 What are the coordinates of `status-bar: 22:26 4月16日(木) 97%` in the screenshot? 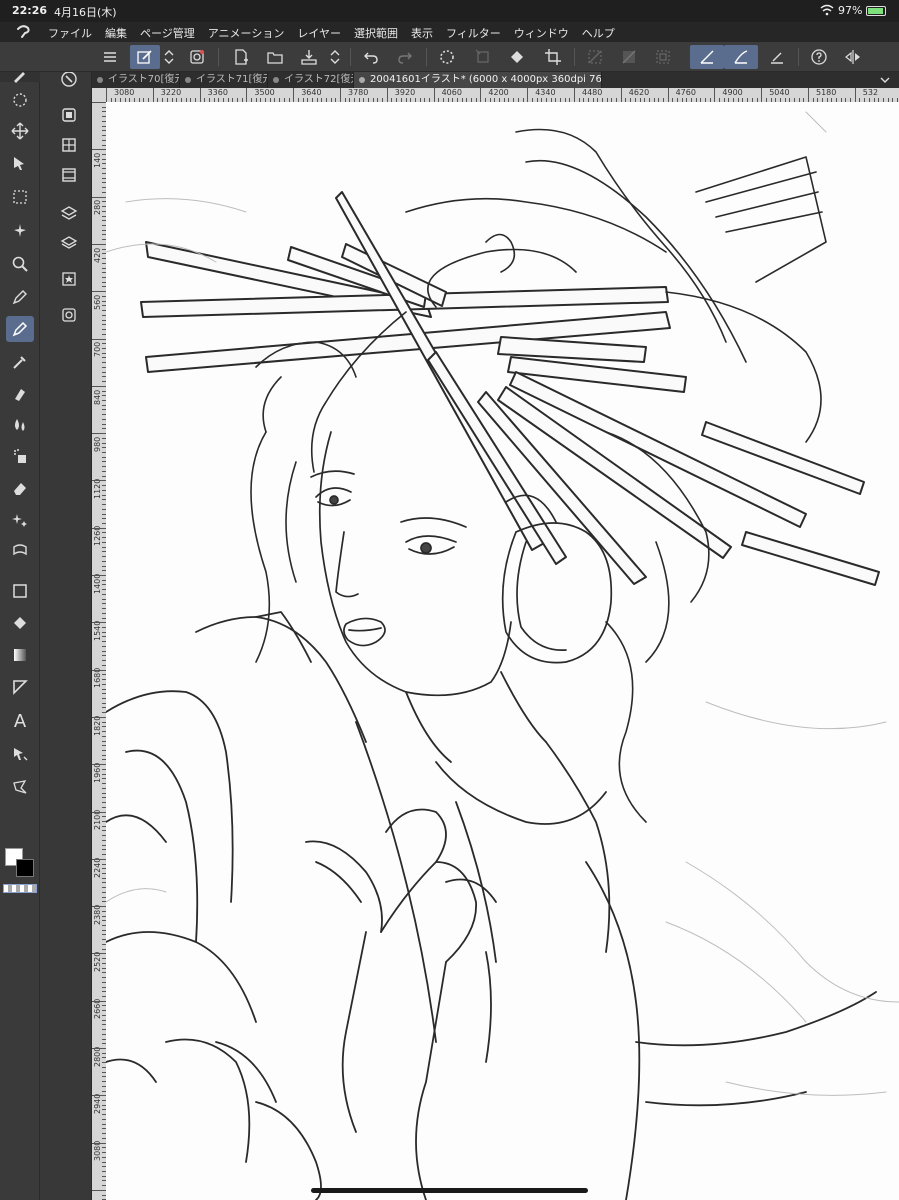 It's located at (449, 11).